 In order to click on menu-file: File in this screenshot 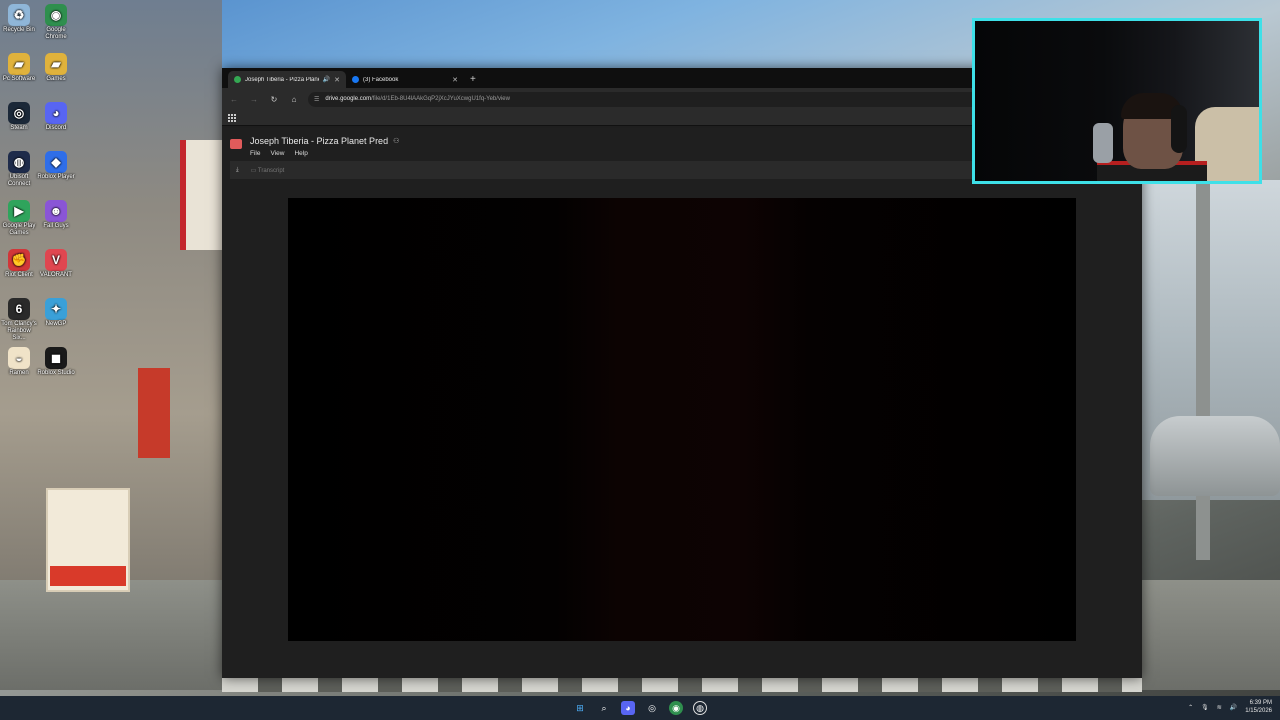, I will do `click(255, 153)`.